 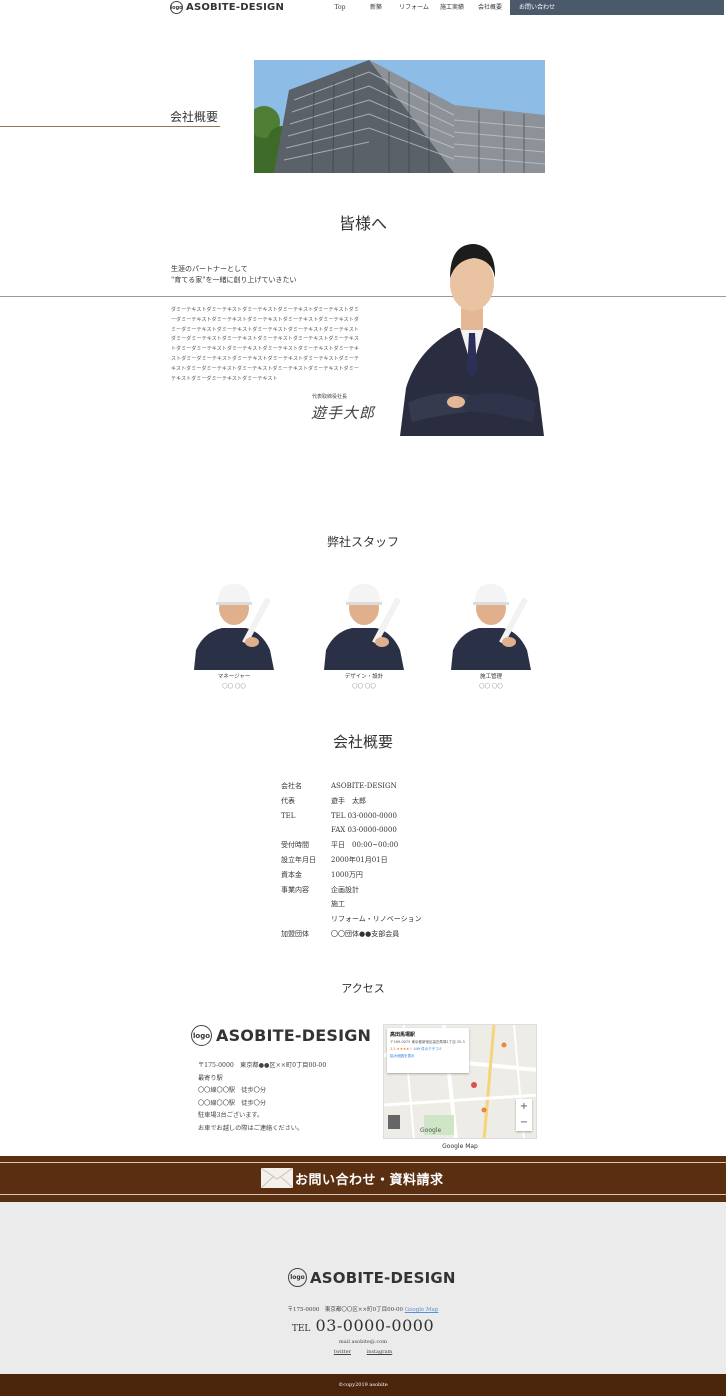 What do you see at coordinates (365, 845) in the screenshot?
I see `info-value: 平日 00:00~00:00` at bounding box center [365, 845].